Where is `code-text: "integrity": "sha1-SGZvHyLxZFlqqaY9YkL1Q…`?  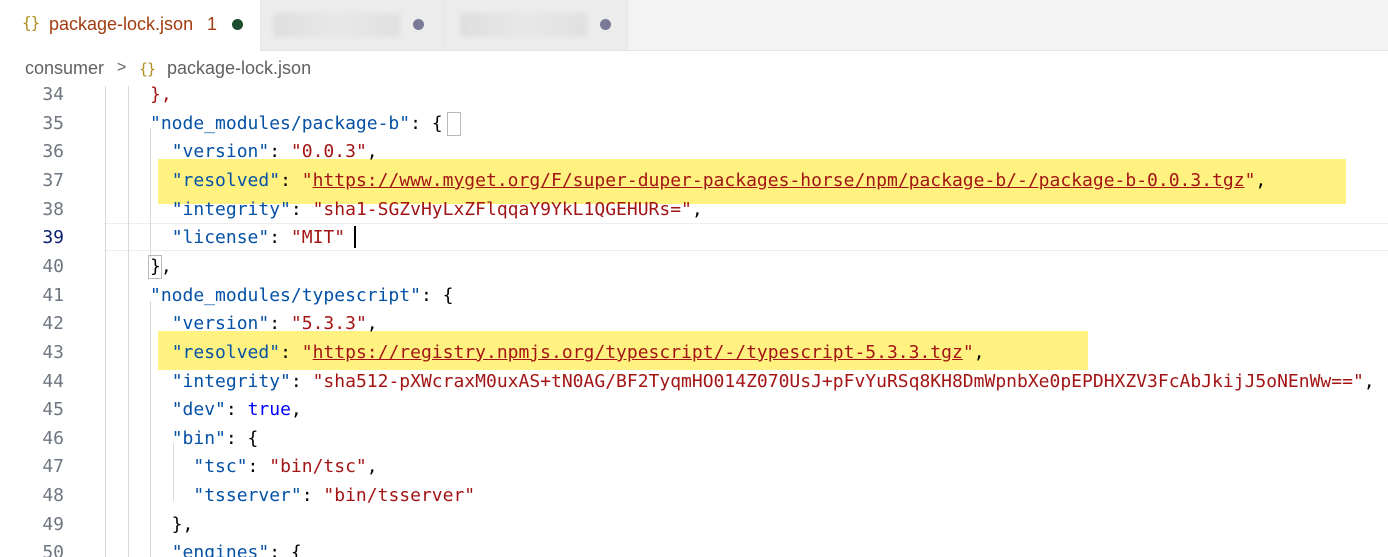
code-text: "integrity": "sha1-SGZvHyLxZFlqqaY9YkL1Q… is located at coordinates (437, 209).